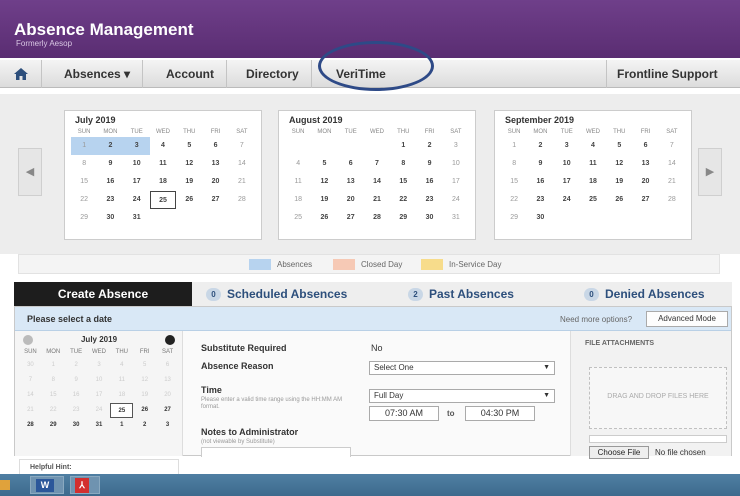 This screenshot has height=496, width=740. What do you see at coordinates (136, 146) in the screenshot?
I see `calendar-day: 3` at bounding box center [136, 146].